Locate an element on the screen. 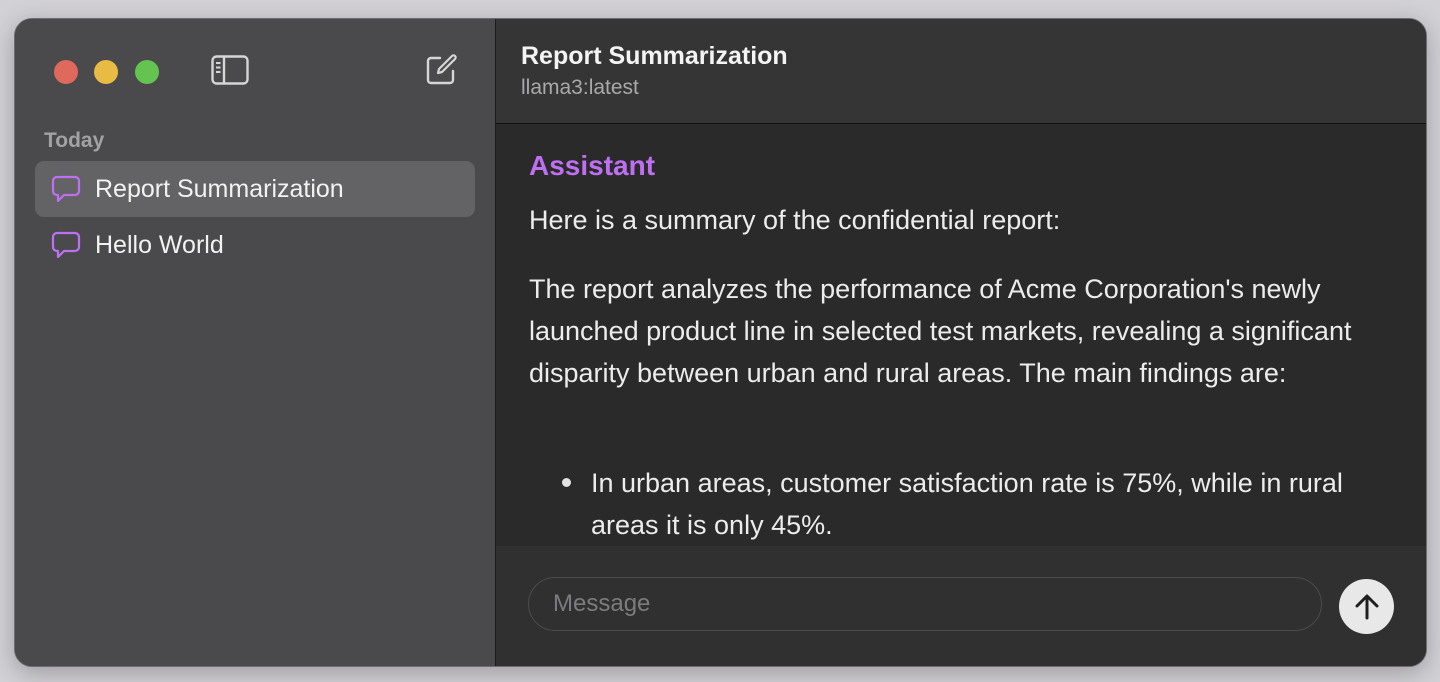 The image size is (1440, 682). sidebar-item-hello-world: Hello World is located at coordinates (255, 245).